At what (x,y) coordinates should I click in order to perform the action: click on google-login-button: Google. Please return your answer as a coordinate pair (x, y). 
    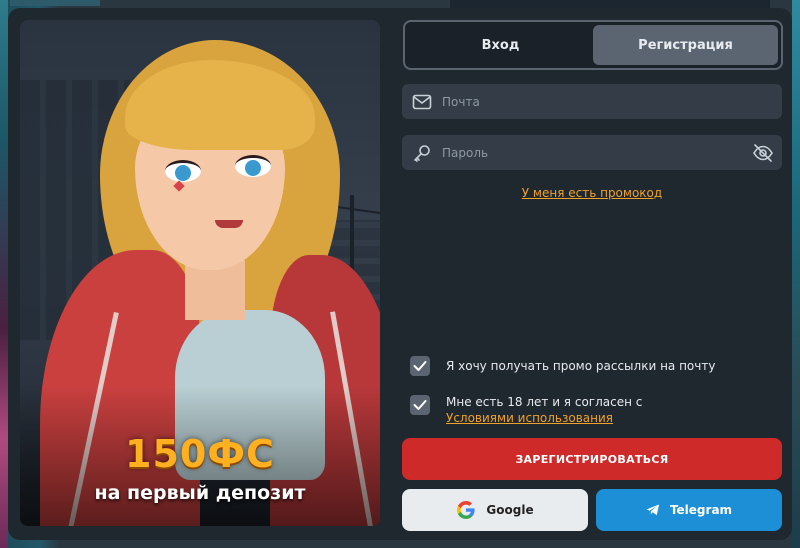
    Looking at the image, I should click on (495, 510).